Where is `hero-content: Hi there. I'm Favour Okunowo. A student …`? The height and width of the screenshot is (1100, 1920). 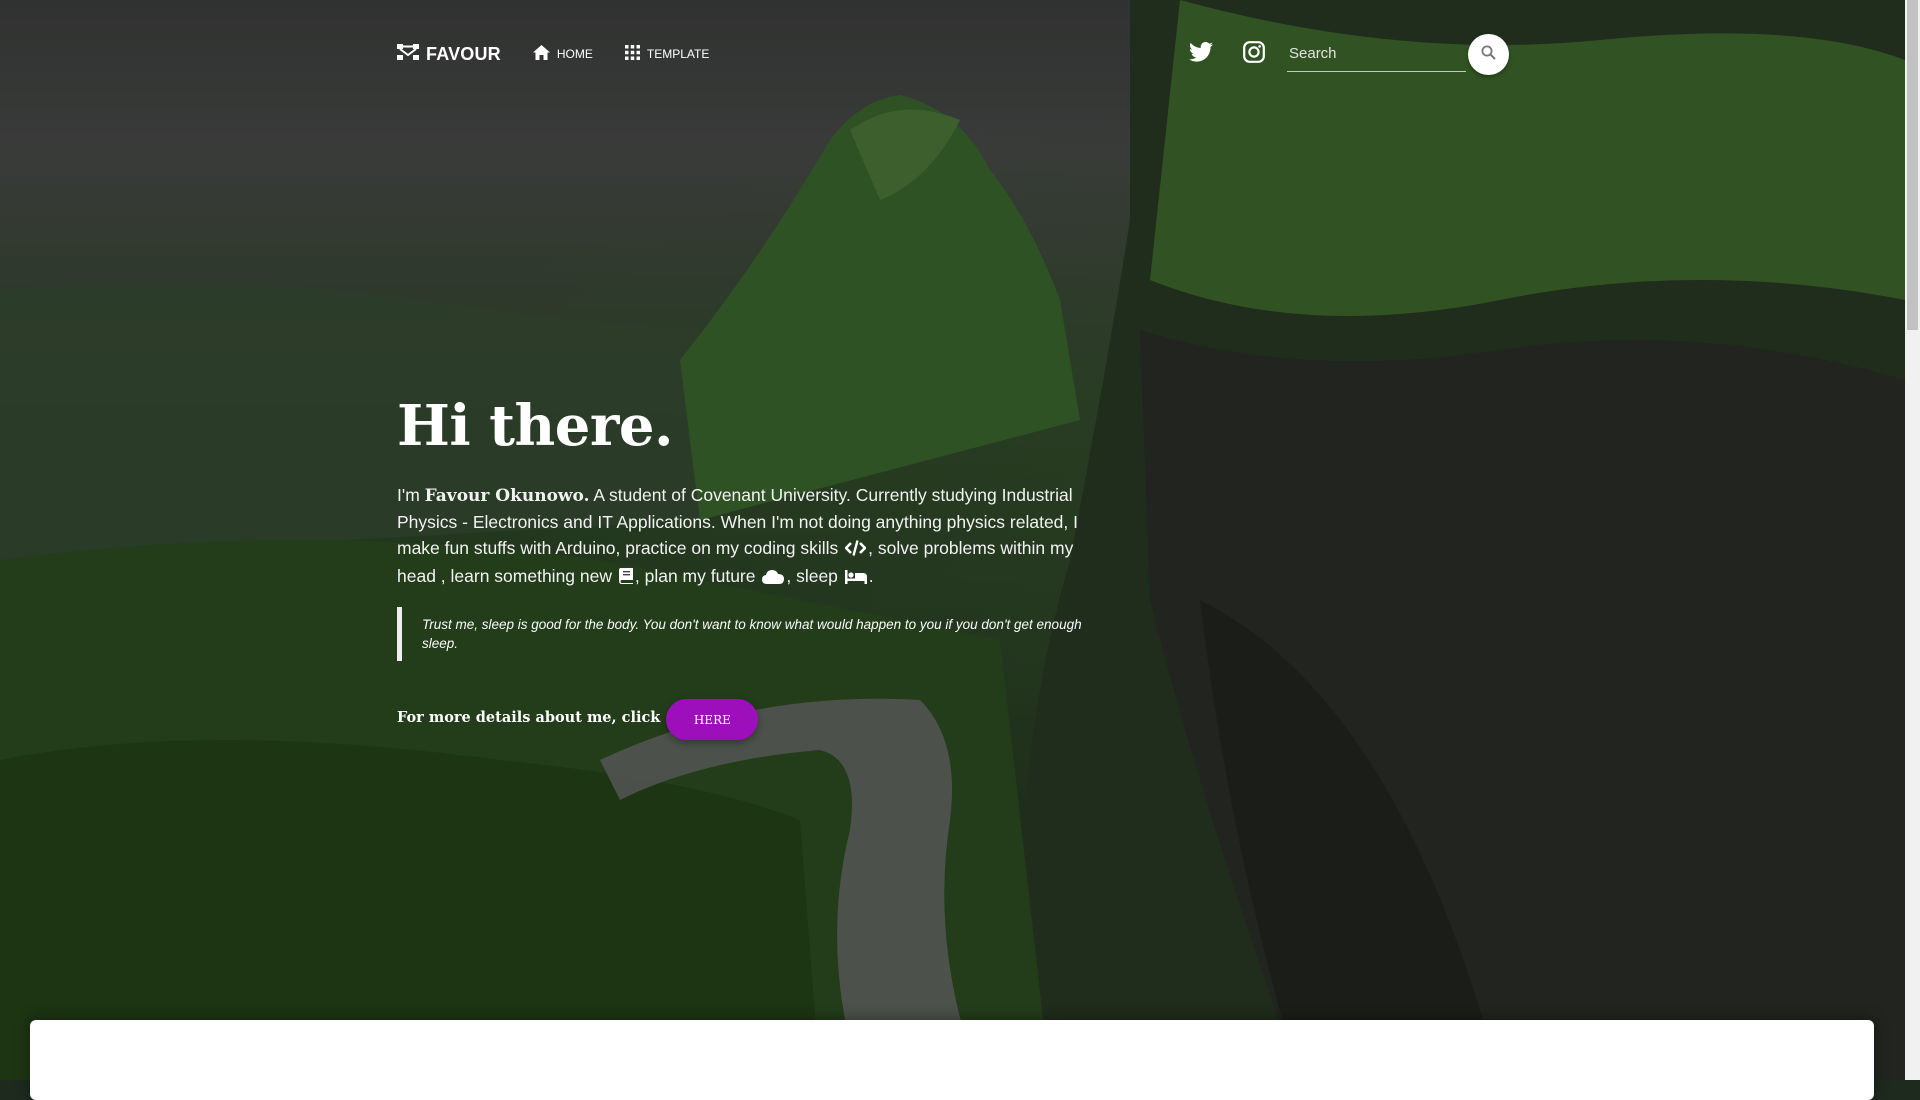
hero-content: Hi there. I'm Favour Okunowo. A student … is located at coordinates (752, 565).